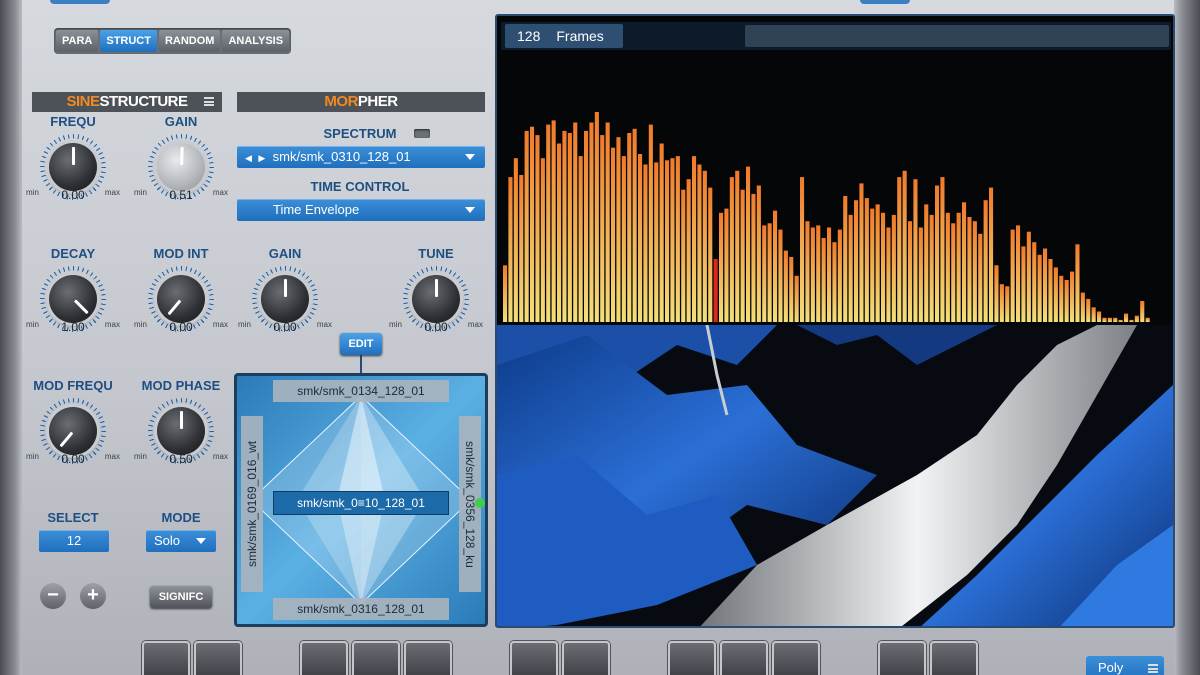  I want to click on tab-analysis: ANALYSIS, so click(256, 41).